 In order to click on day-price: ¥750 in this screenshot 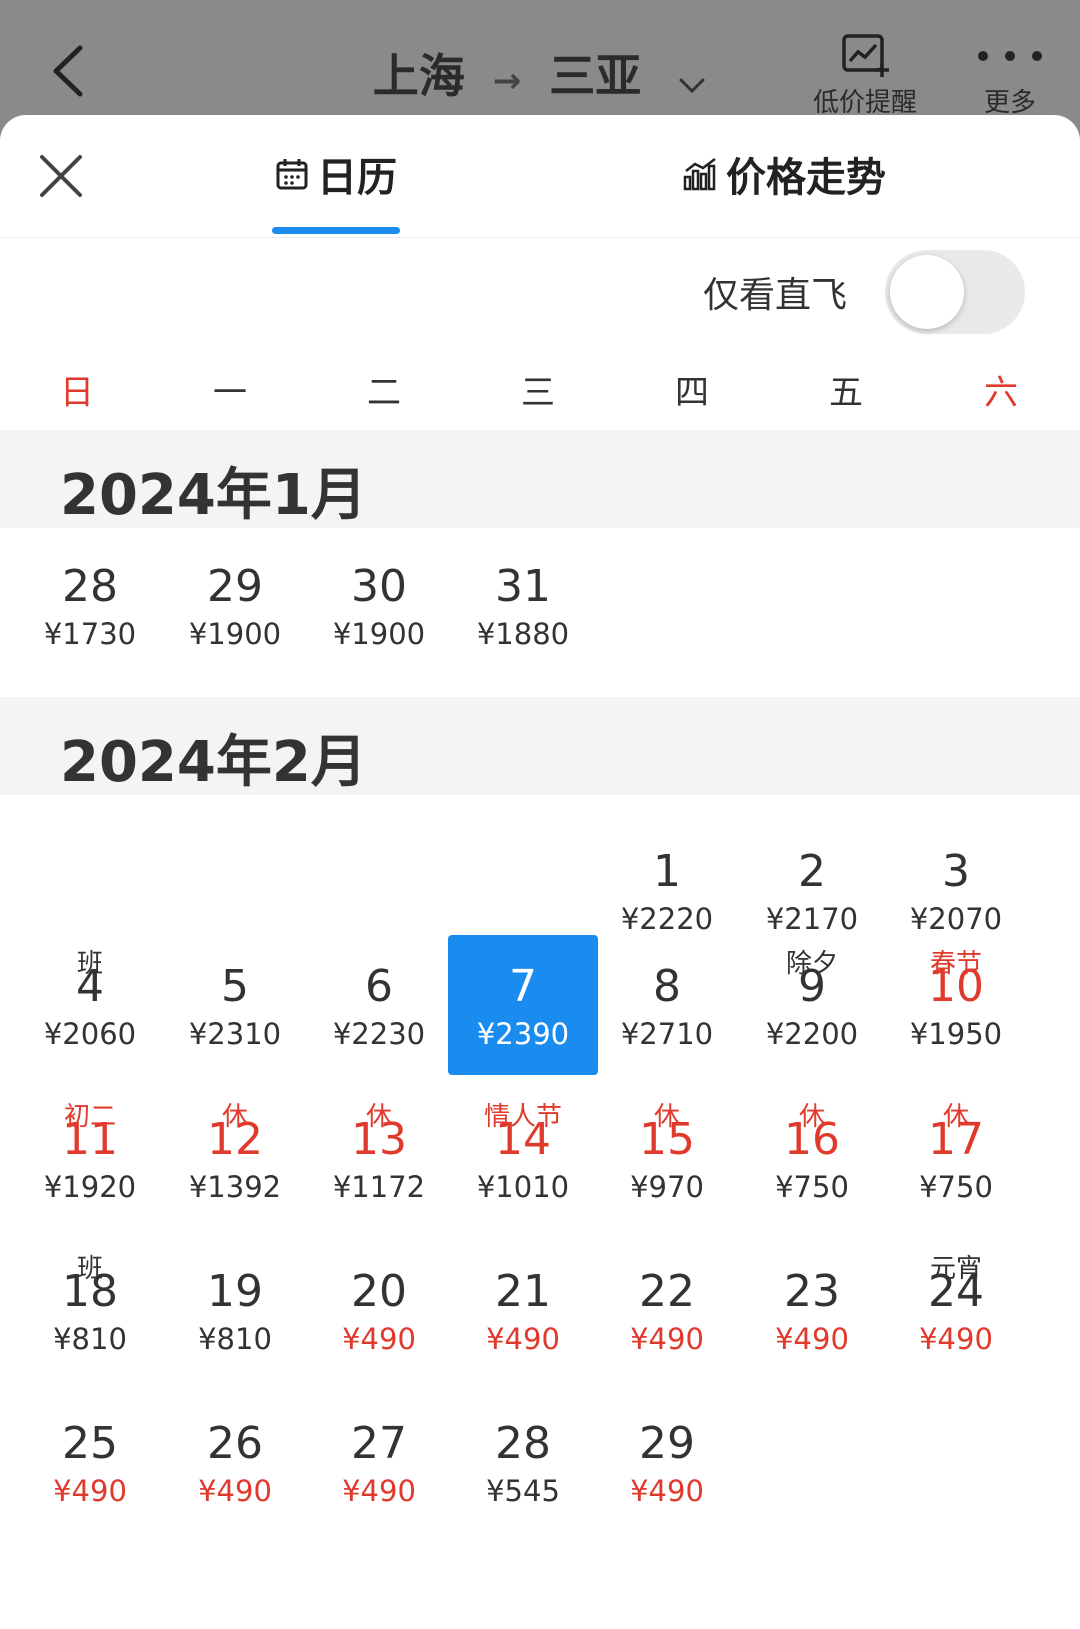, I will do `click(812, 1187)`.